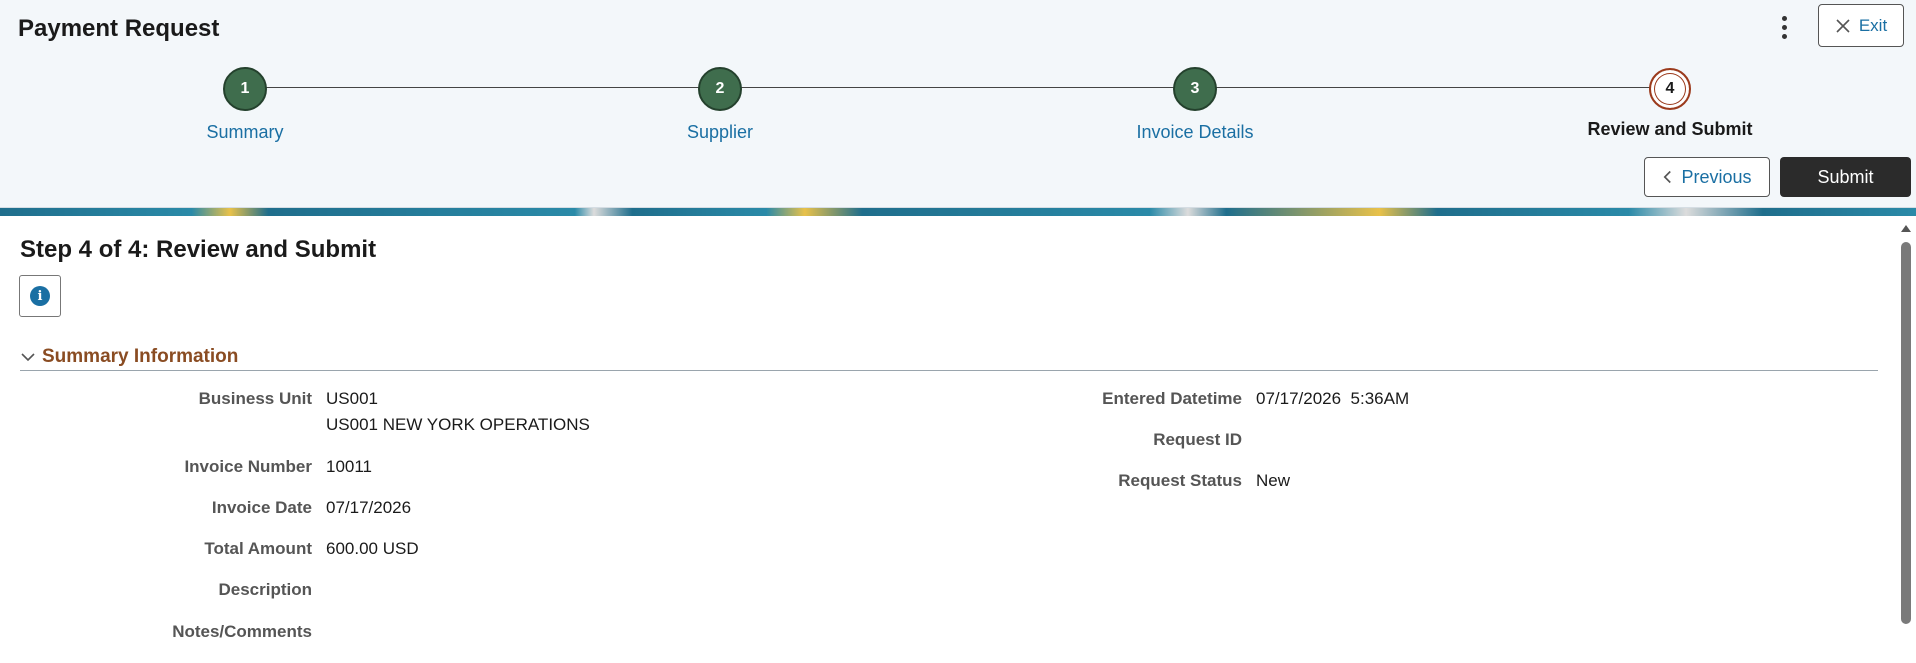 The image size is (1916, 663). Describe the element at coordinates (1273, 480) in the screenshot. I see `request-status-value: New` at that location.